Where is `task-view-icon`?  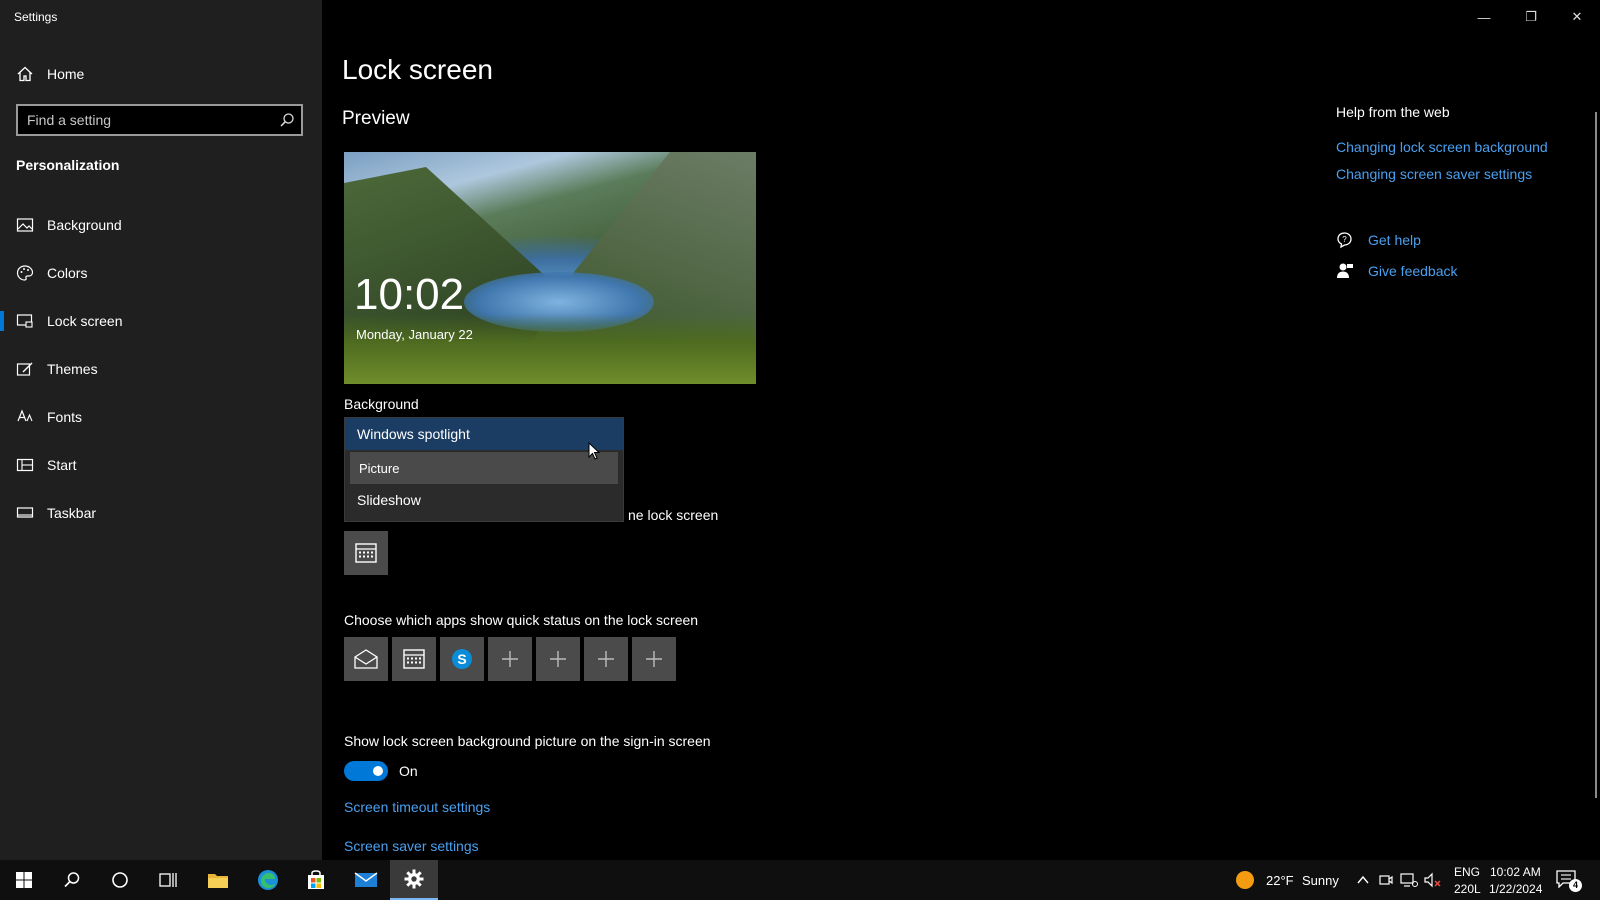 task-view-icon is located at coordinates (168, 880).